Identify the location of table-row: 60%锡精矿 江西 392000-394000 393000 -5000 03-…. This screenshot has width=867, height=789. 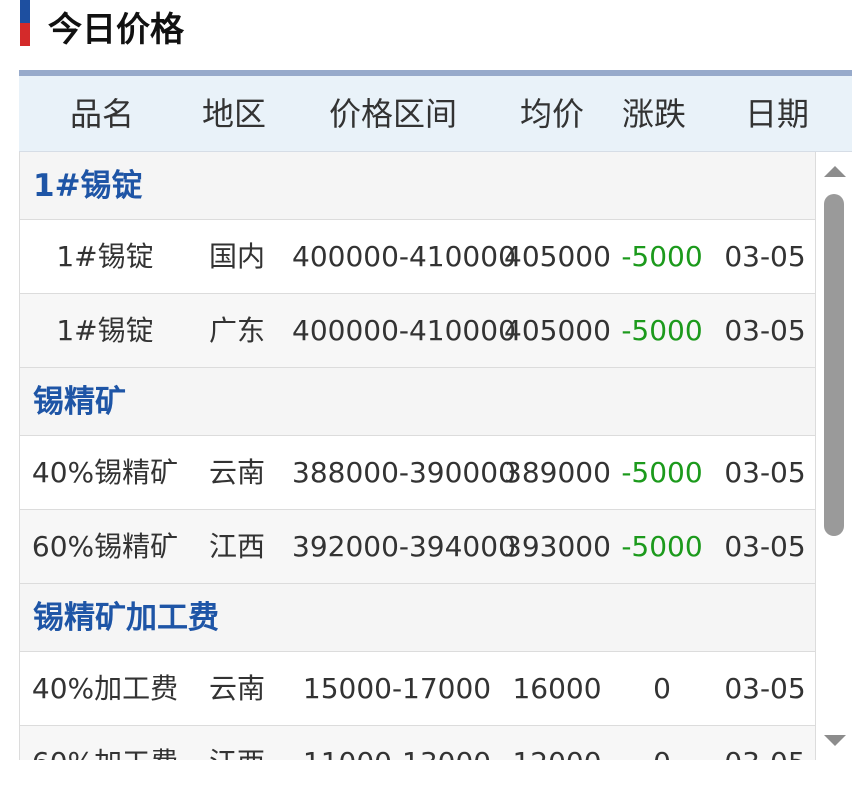
(417, 547).